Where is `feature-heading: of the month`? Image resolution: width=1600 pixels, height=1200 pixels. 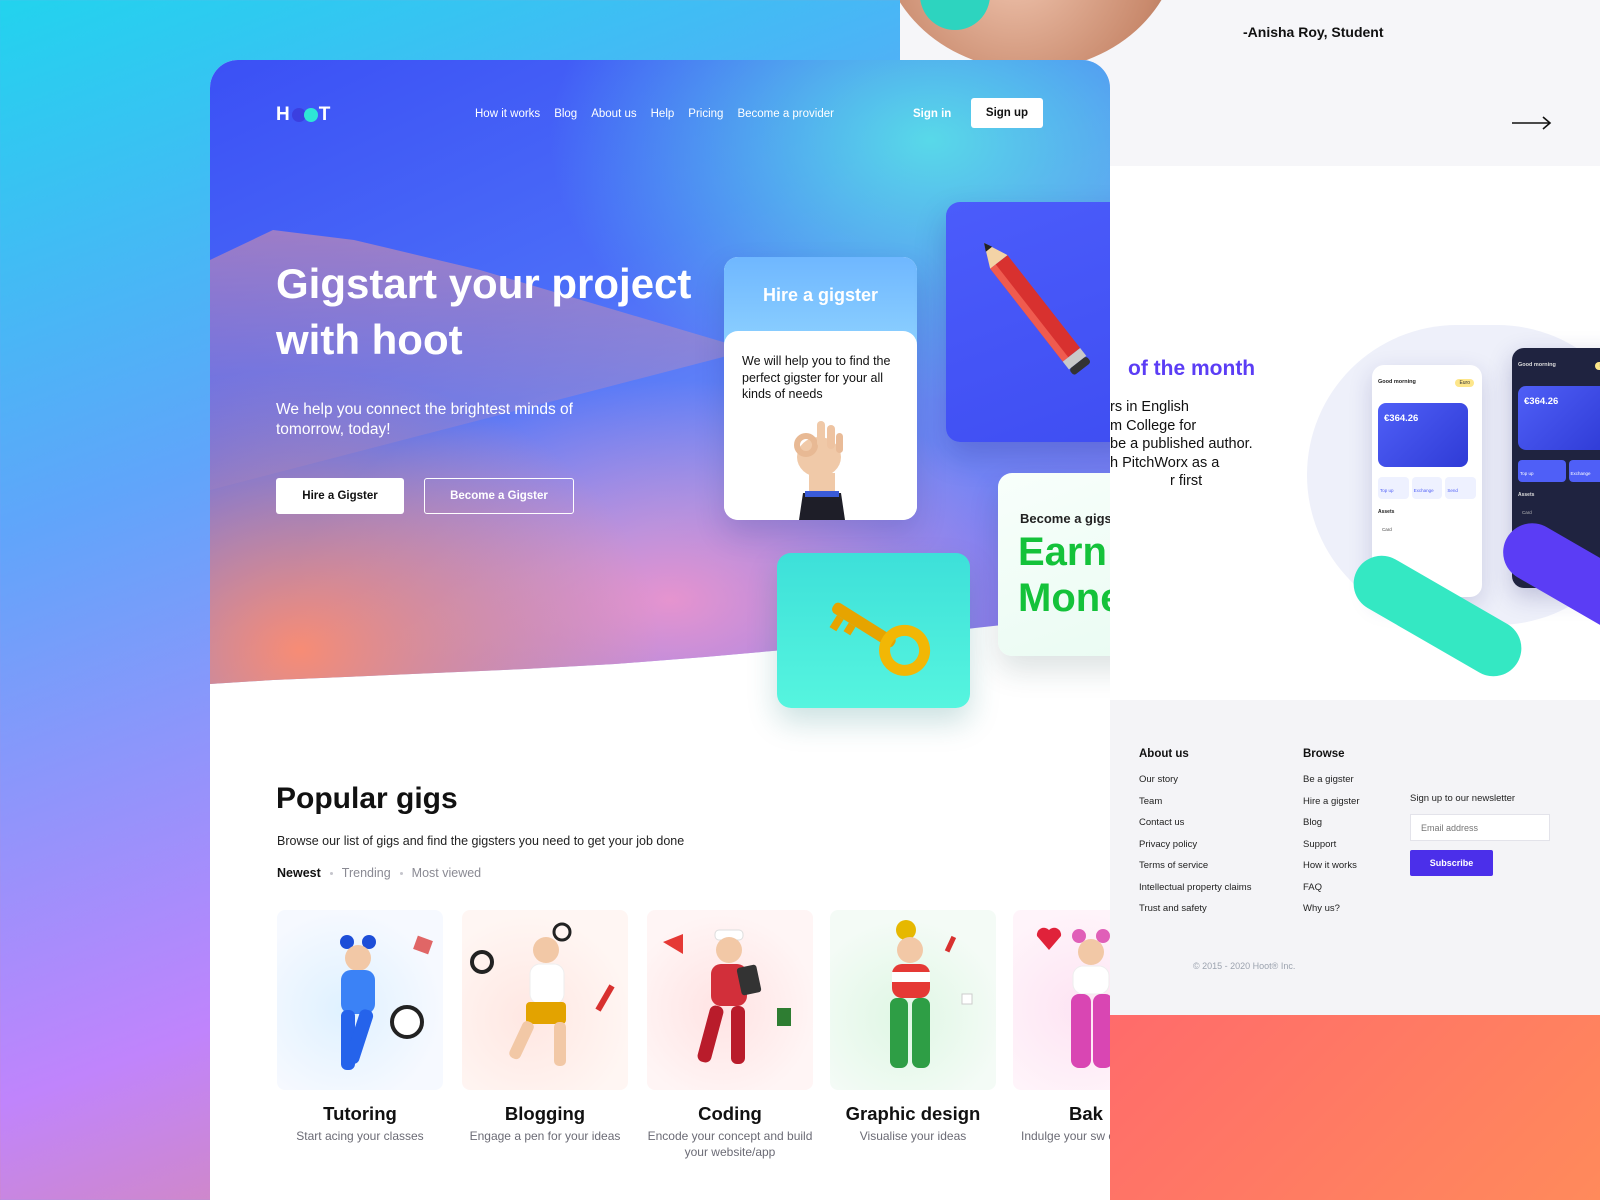 feature-heading: of the month is located at coordinates (1192, 368).